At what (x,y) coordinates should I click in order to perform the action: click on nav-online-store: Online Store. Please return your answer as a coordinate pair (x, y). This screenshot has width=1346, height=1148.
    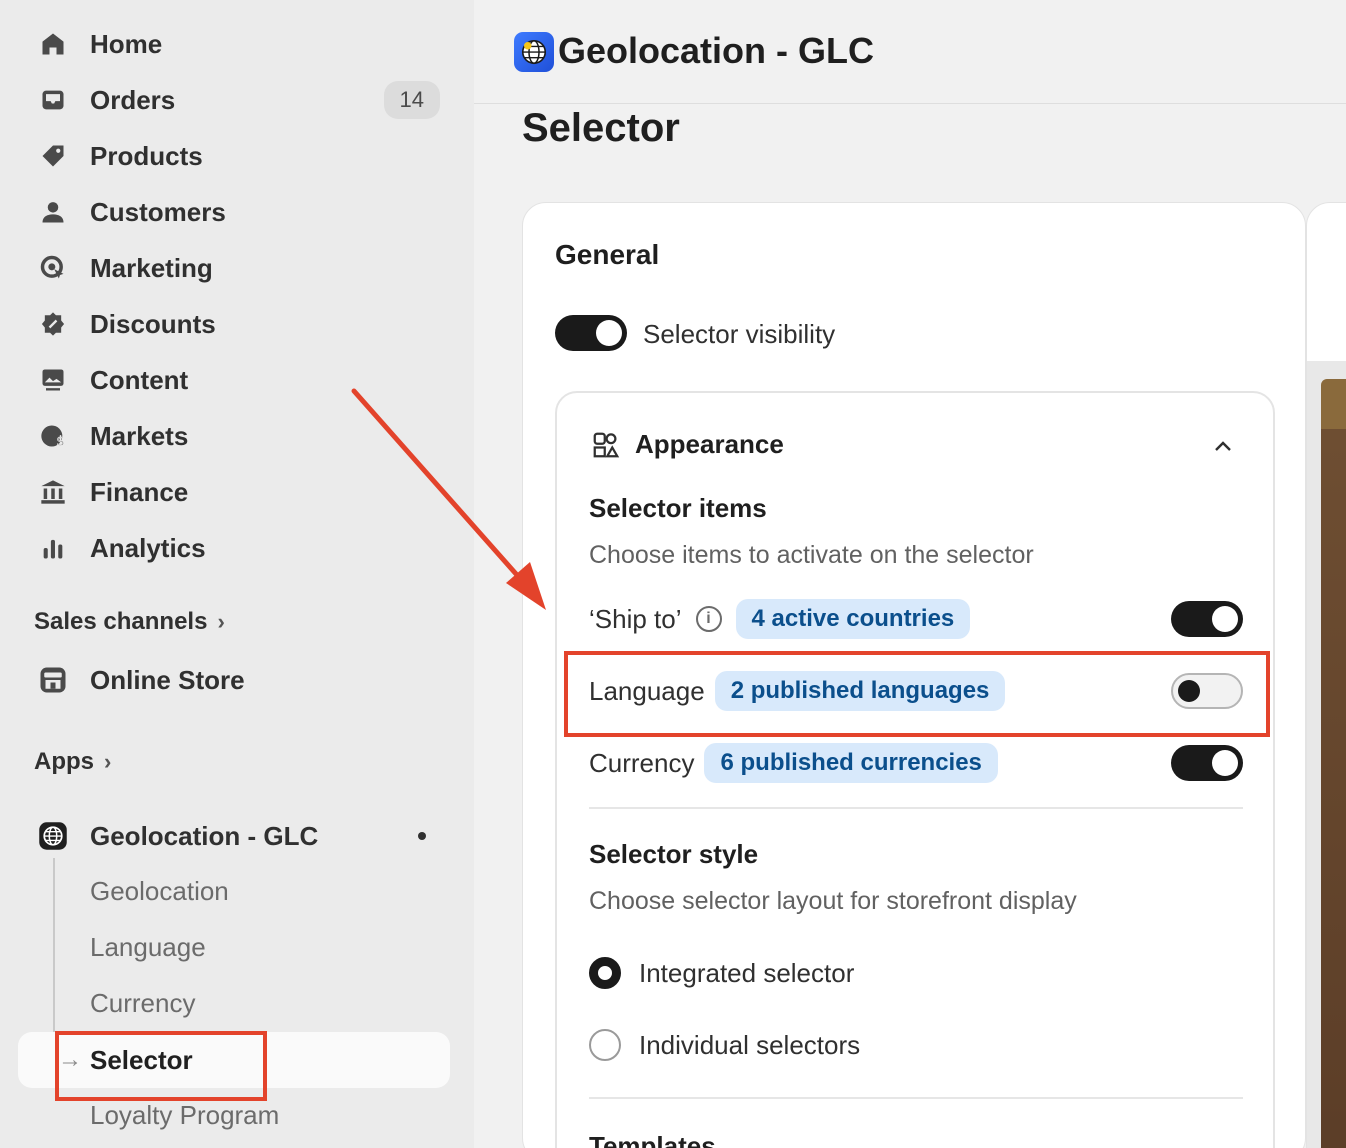
    Looking at the image, I should click on (234, 680).